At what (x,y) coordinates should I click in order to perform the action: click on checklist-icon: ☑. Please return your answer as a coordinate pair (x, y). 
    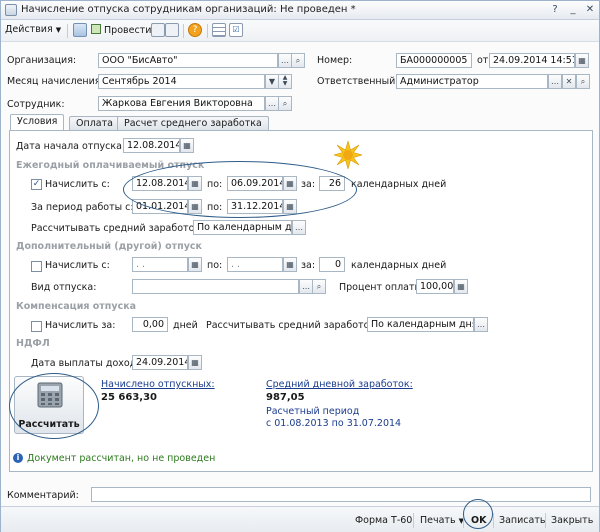
    Looking at the image, I should click on (236, 30).